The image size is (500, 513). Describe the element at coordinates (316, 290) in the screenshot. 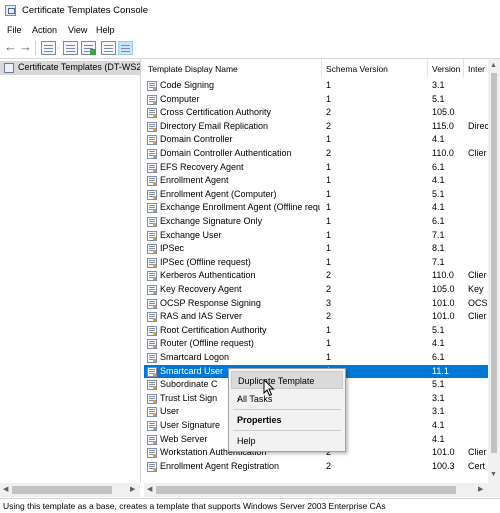

I see `table-row: Key Recovery Agent 2 105.0 Key` at that location.